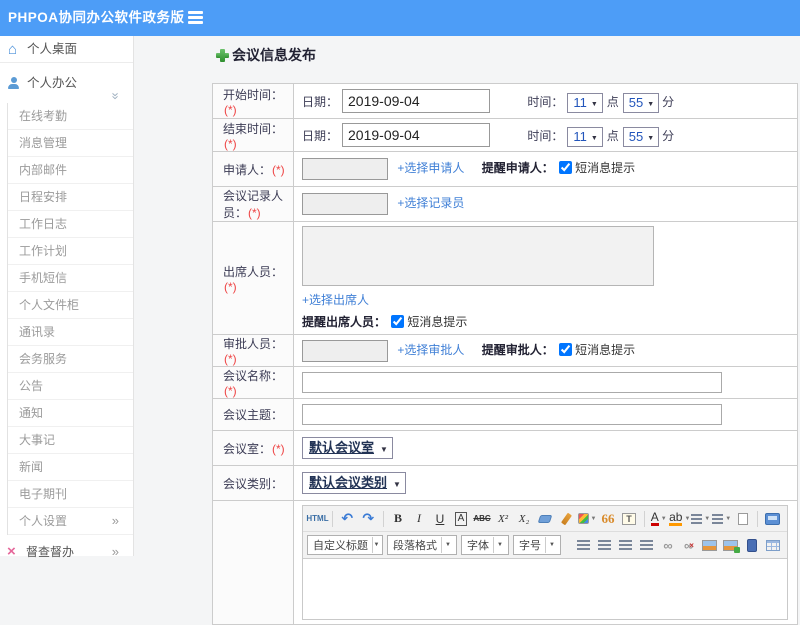 This screenshot has height=625, width=800. What do you see at coordinates (344, 322) in the screenshot?
I see `remind-attendees-label: 提醒出席人员：` at bounding box center [344, 322].